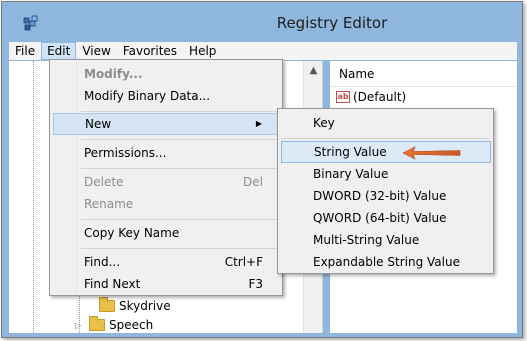 This screenshot has height=341, width=527. I want to click on menu-item-shortcut: F3, so click(255, 284).